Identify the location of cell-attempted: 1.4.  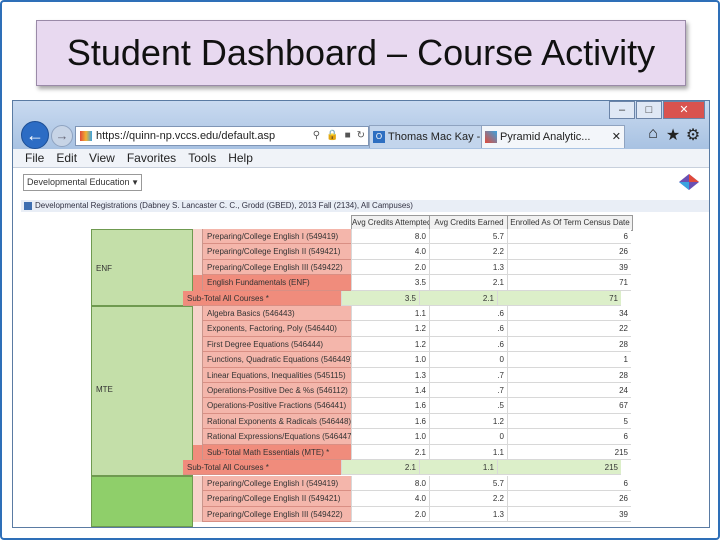
(390, 391).